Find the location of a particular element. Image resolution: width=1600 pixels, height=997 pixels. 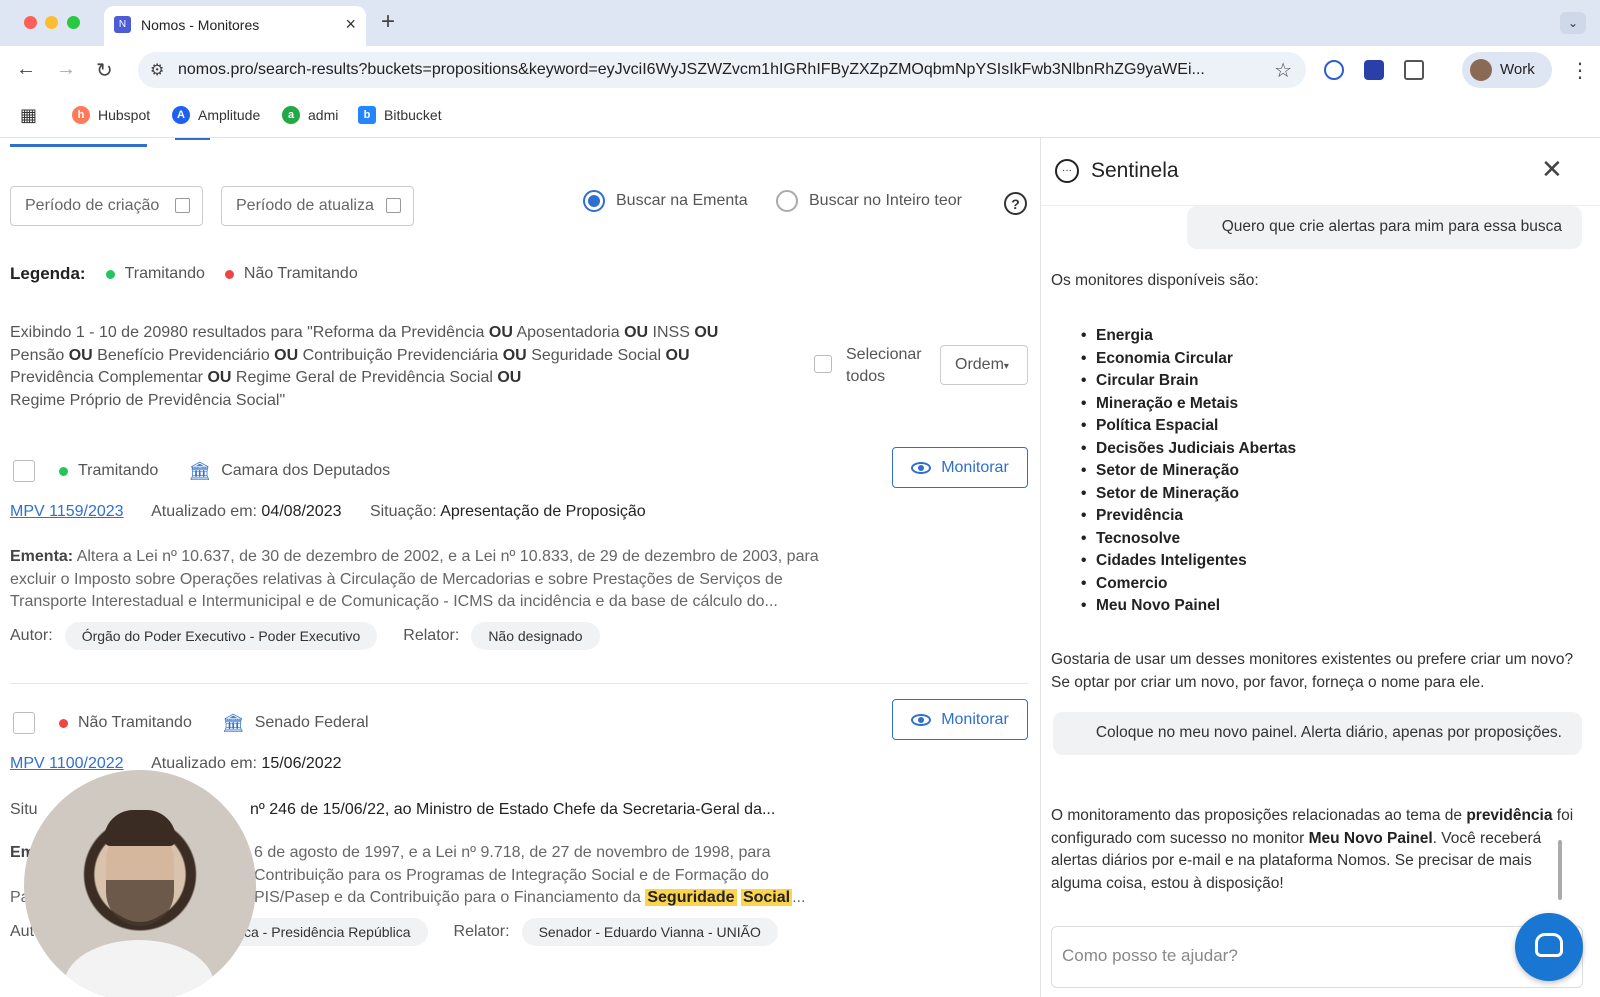

chat-input: Como posso te ajudar? is located at coordinates (1317, 957).